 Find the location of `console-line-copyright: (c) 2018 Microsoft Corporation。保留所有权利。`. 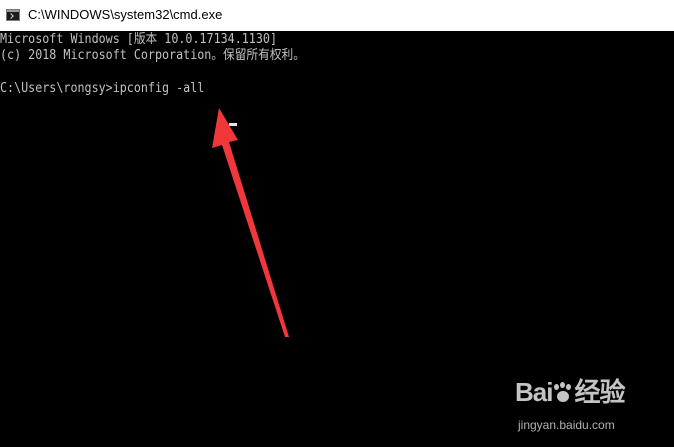

console-line-copyright: (c) 2018 Microsoft Corporation。保留所有权利。 is located at coordinates (152, 55).